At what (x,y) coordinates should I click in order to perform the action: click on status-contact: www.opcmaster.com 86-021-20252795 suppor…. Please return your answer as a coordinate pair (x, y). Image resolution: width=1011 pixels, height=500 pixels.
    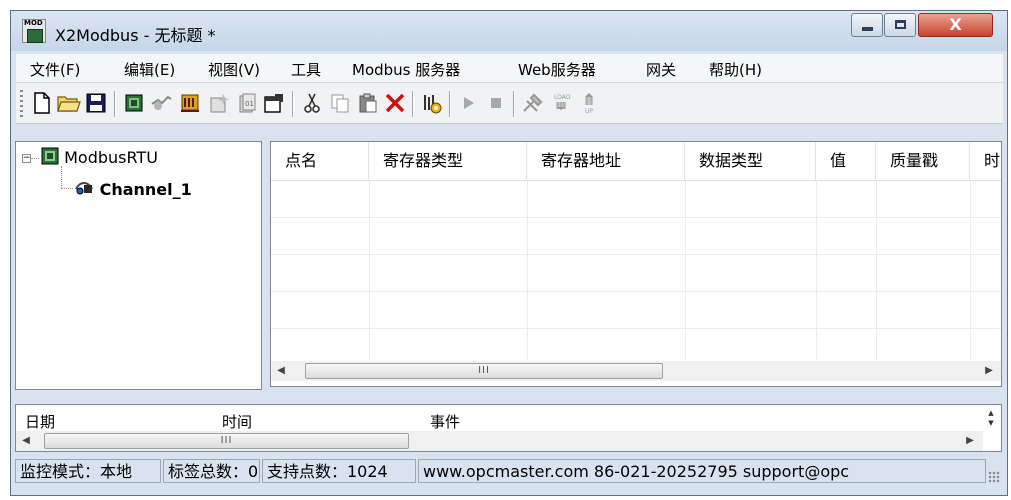
    Looking at the image, I should click on (702, 471).